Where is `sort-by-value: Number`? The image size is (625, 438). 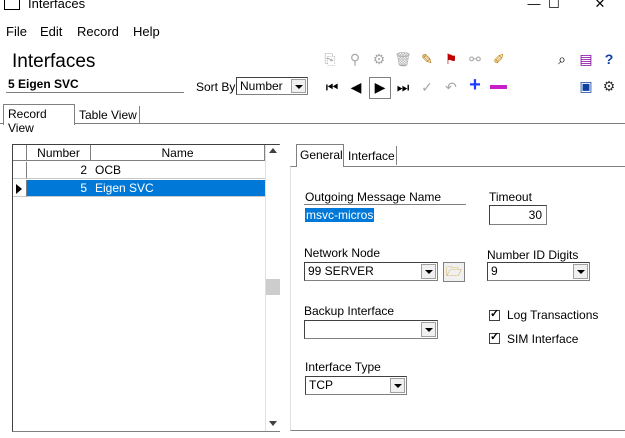 sort-by-value: Number is located at coordinates (261, 86).